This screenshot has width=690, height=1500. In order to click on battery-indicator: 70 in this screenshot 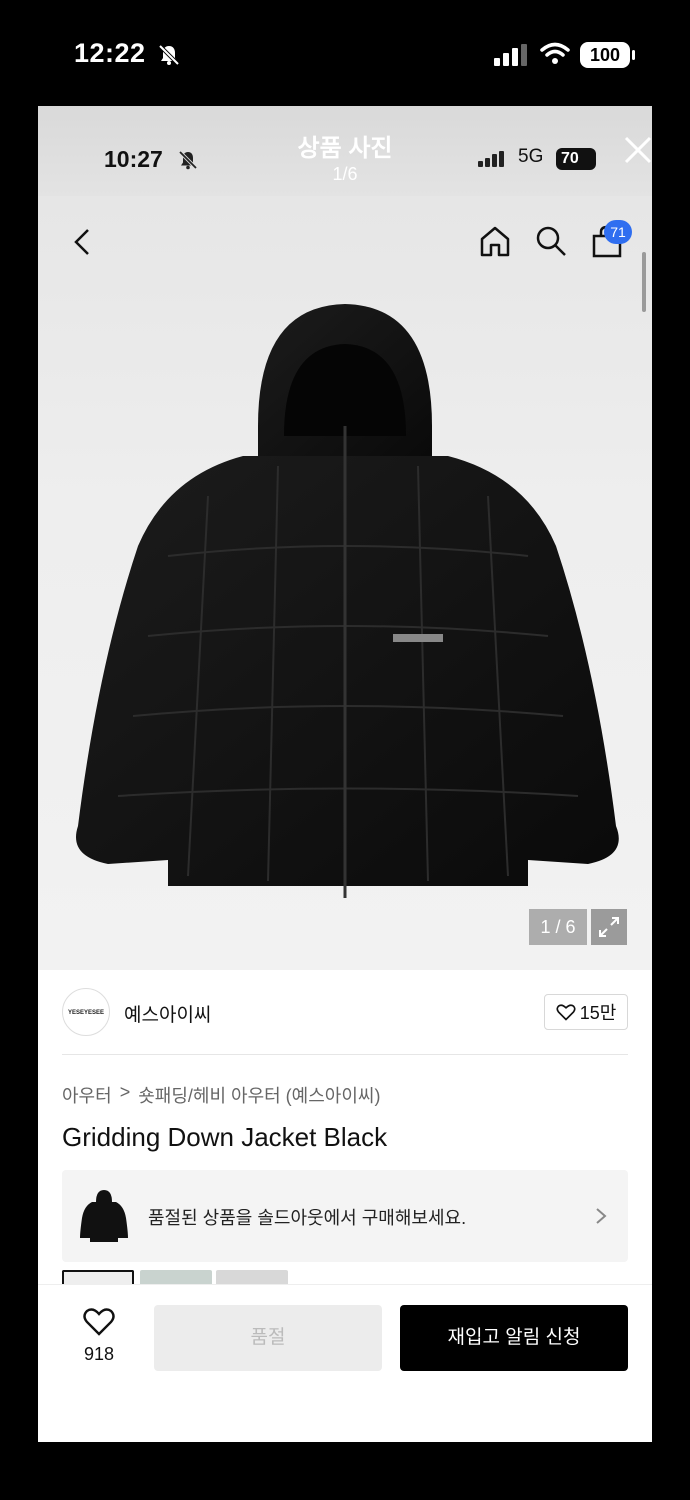, I will do `click(576, 159)`.